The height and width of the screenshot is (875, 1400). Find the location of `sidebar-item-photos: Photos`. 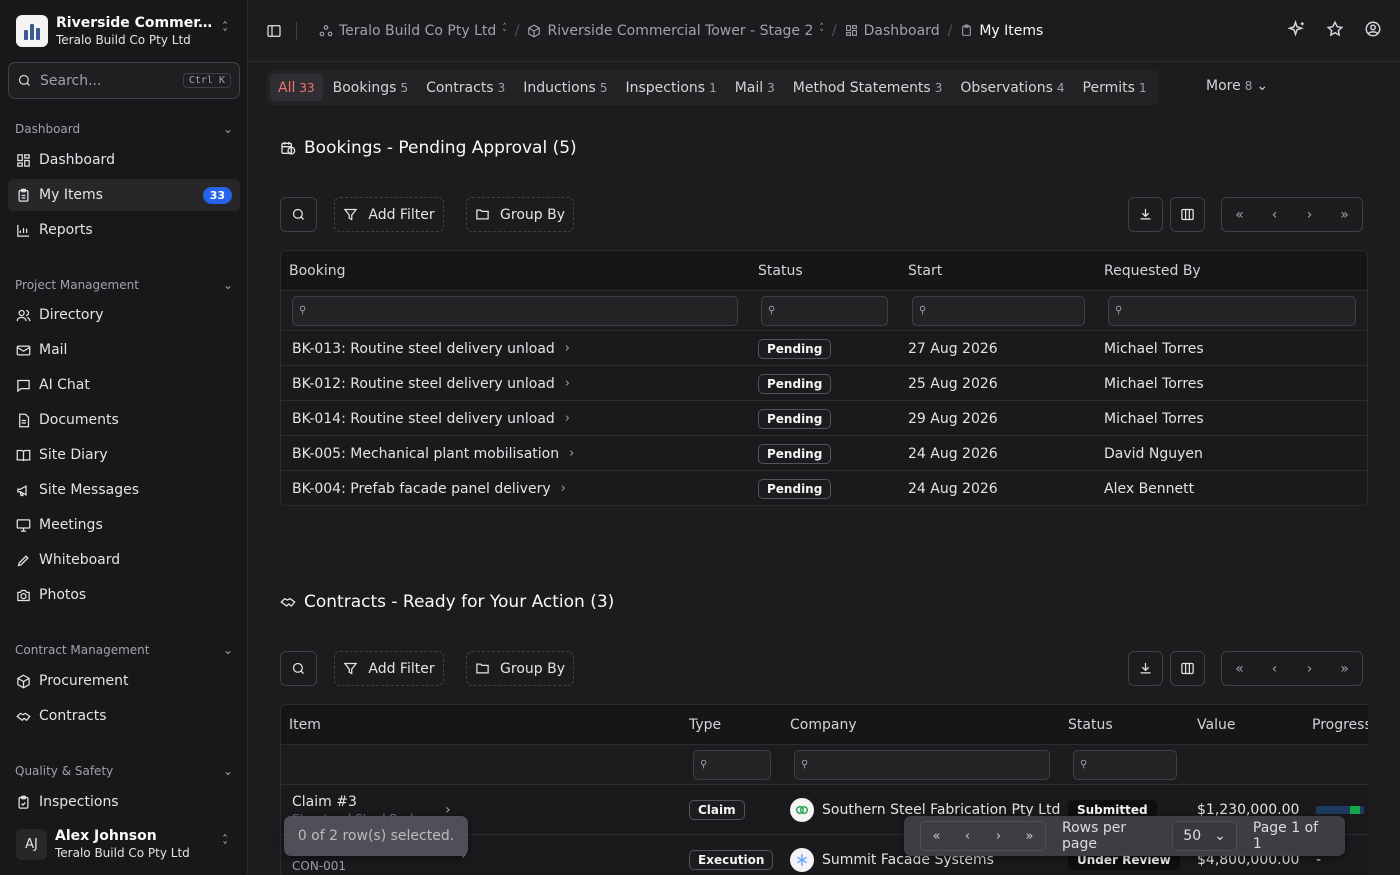

sidebar-item-photos: Photos is located at coordinates (124, 595).